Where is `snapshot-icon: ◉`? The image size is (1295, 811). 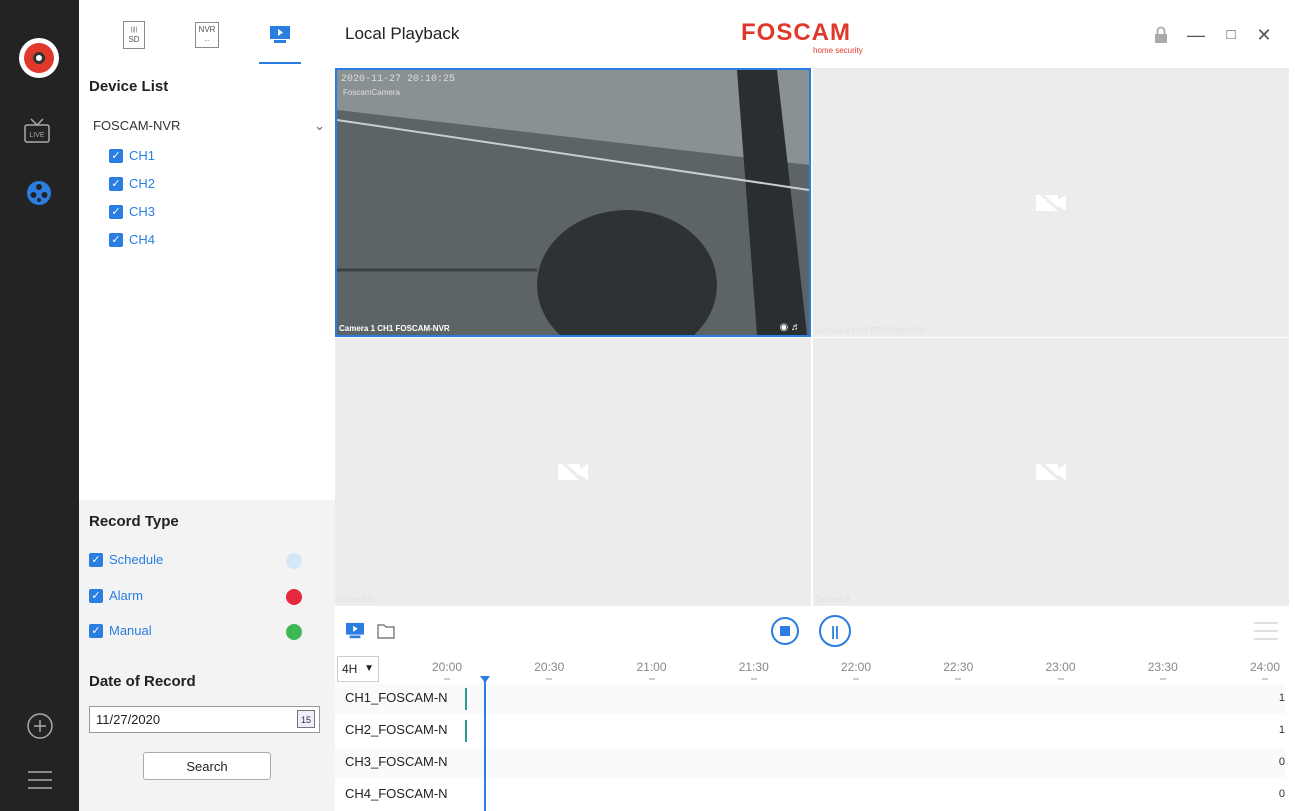 snapshot-icon: ◉ is located at coordinates (783, 327).